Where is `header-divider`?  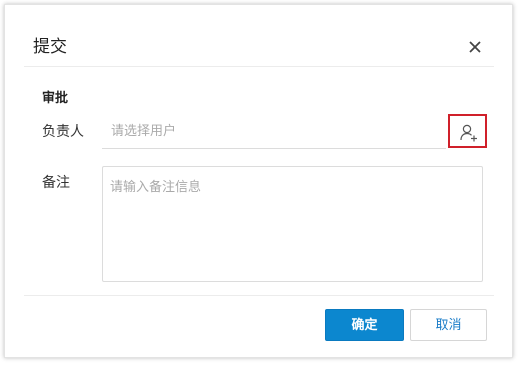 header-divider is located at coordinates (259, 66).